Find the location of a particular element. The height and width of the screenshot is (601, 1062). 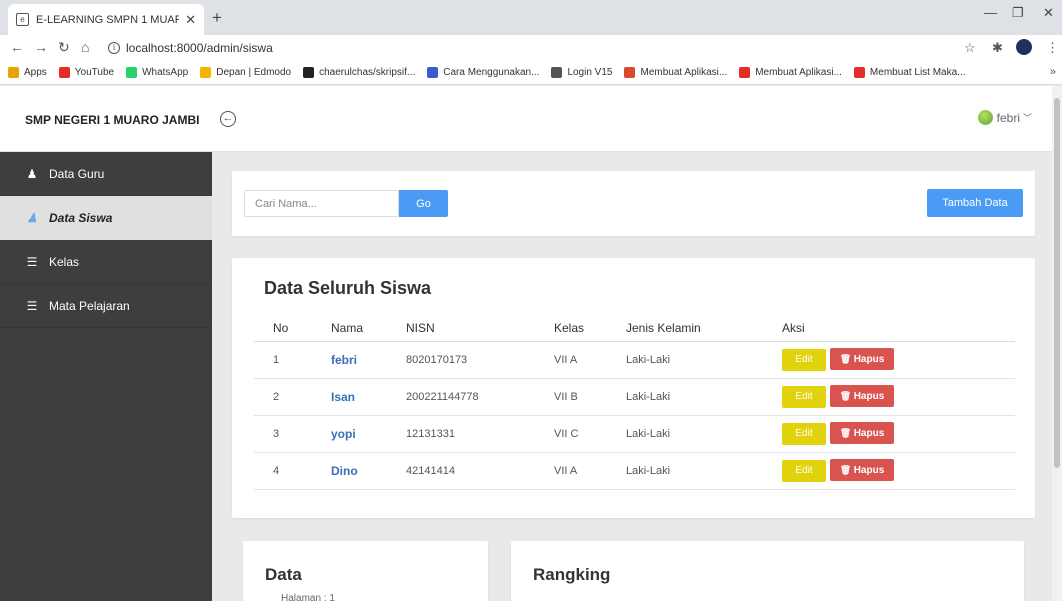

search-card: Go Tambah Data is located at coordinates (633, 203).